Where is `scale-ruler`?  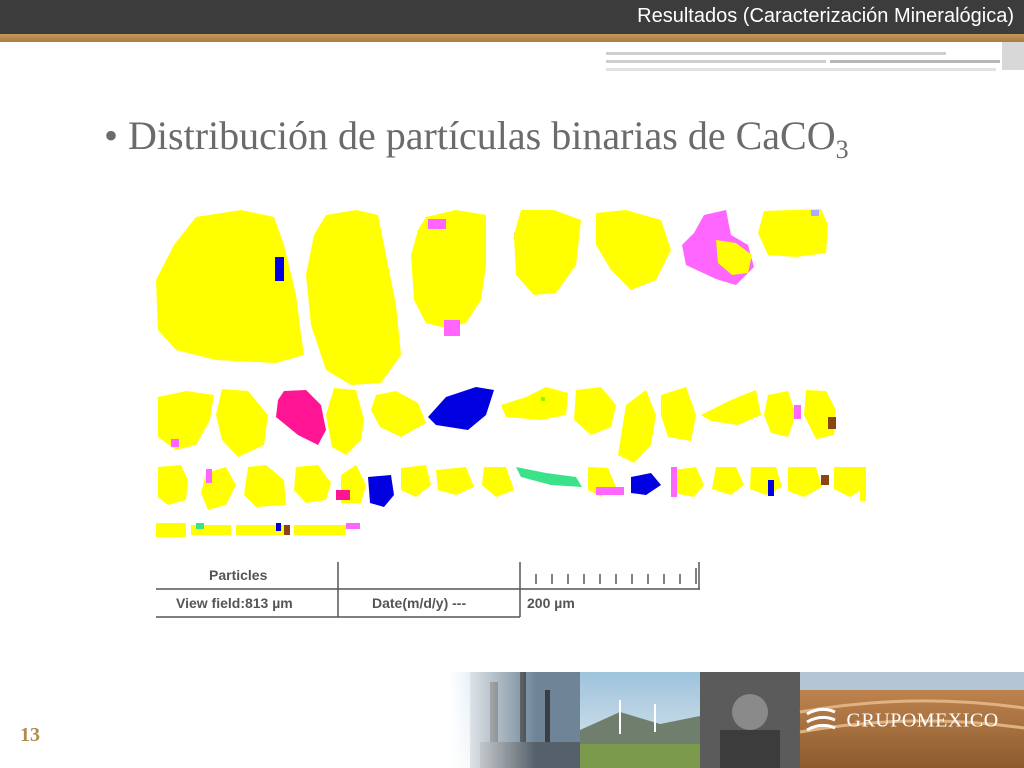 scale-ruler is located at coordinates (616, 576).